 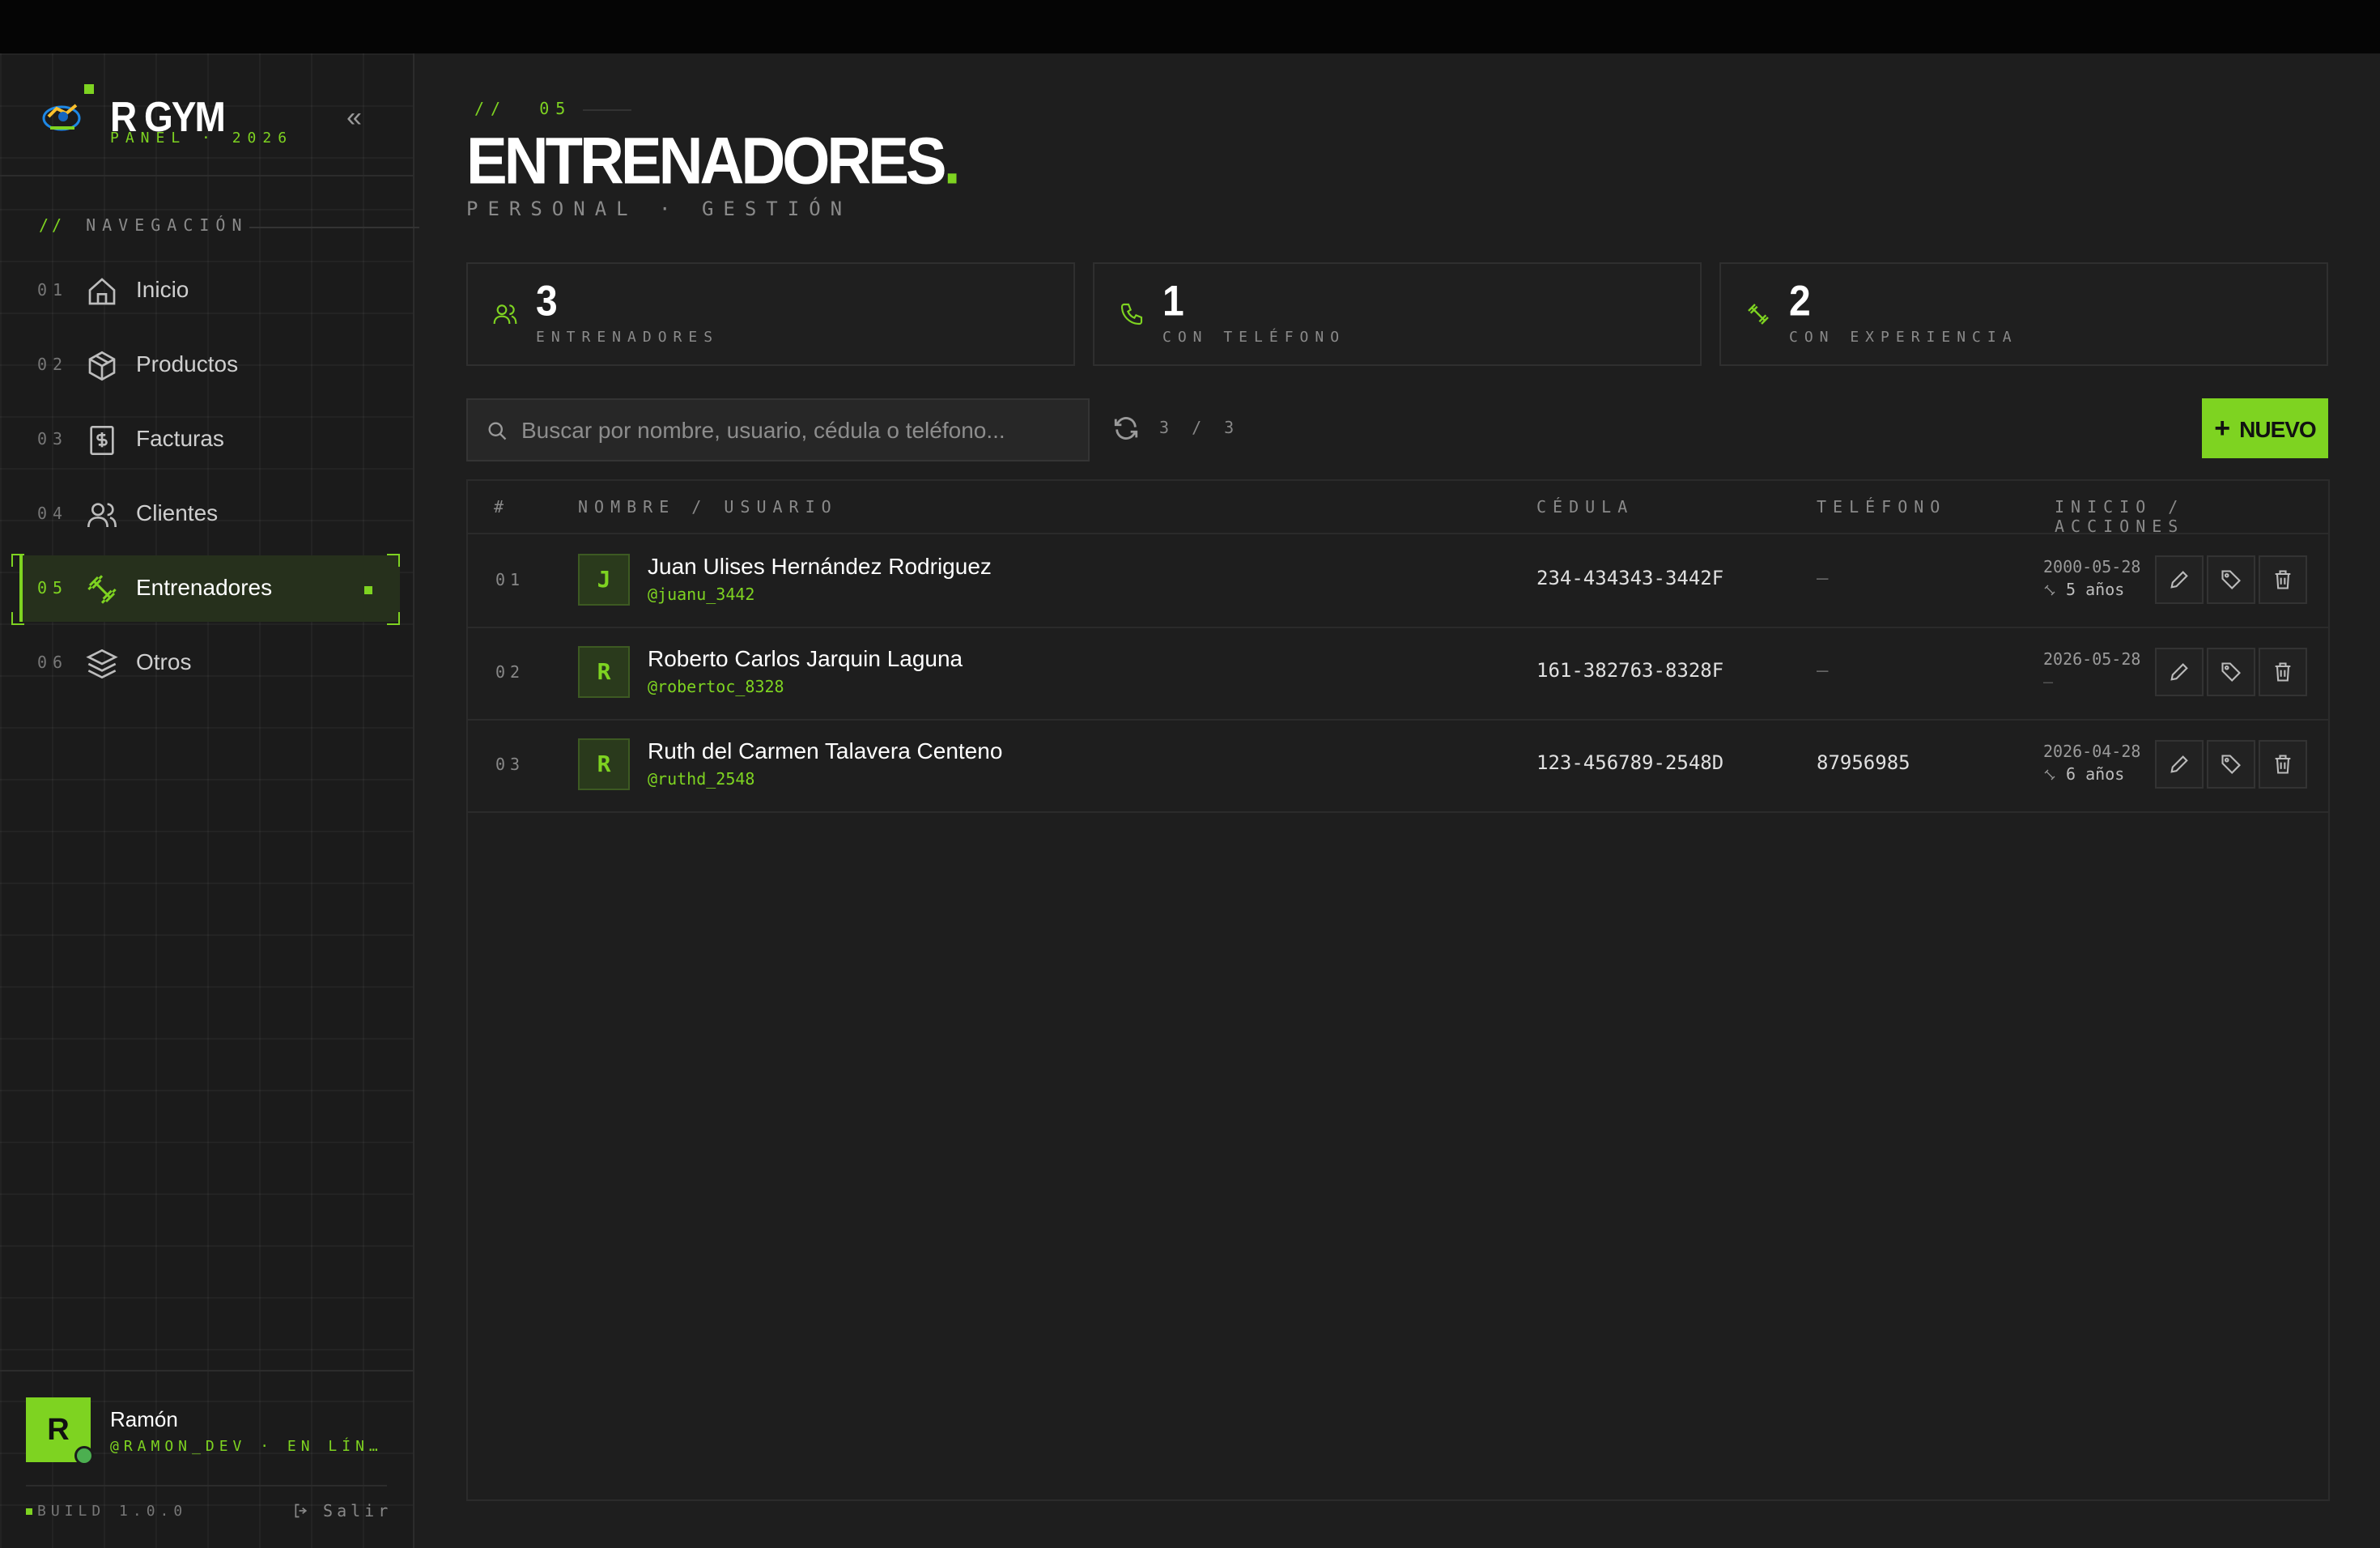 I want to click on logout-button: Salir, so click(x=343, y=1511).